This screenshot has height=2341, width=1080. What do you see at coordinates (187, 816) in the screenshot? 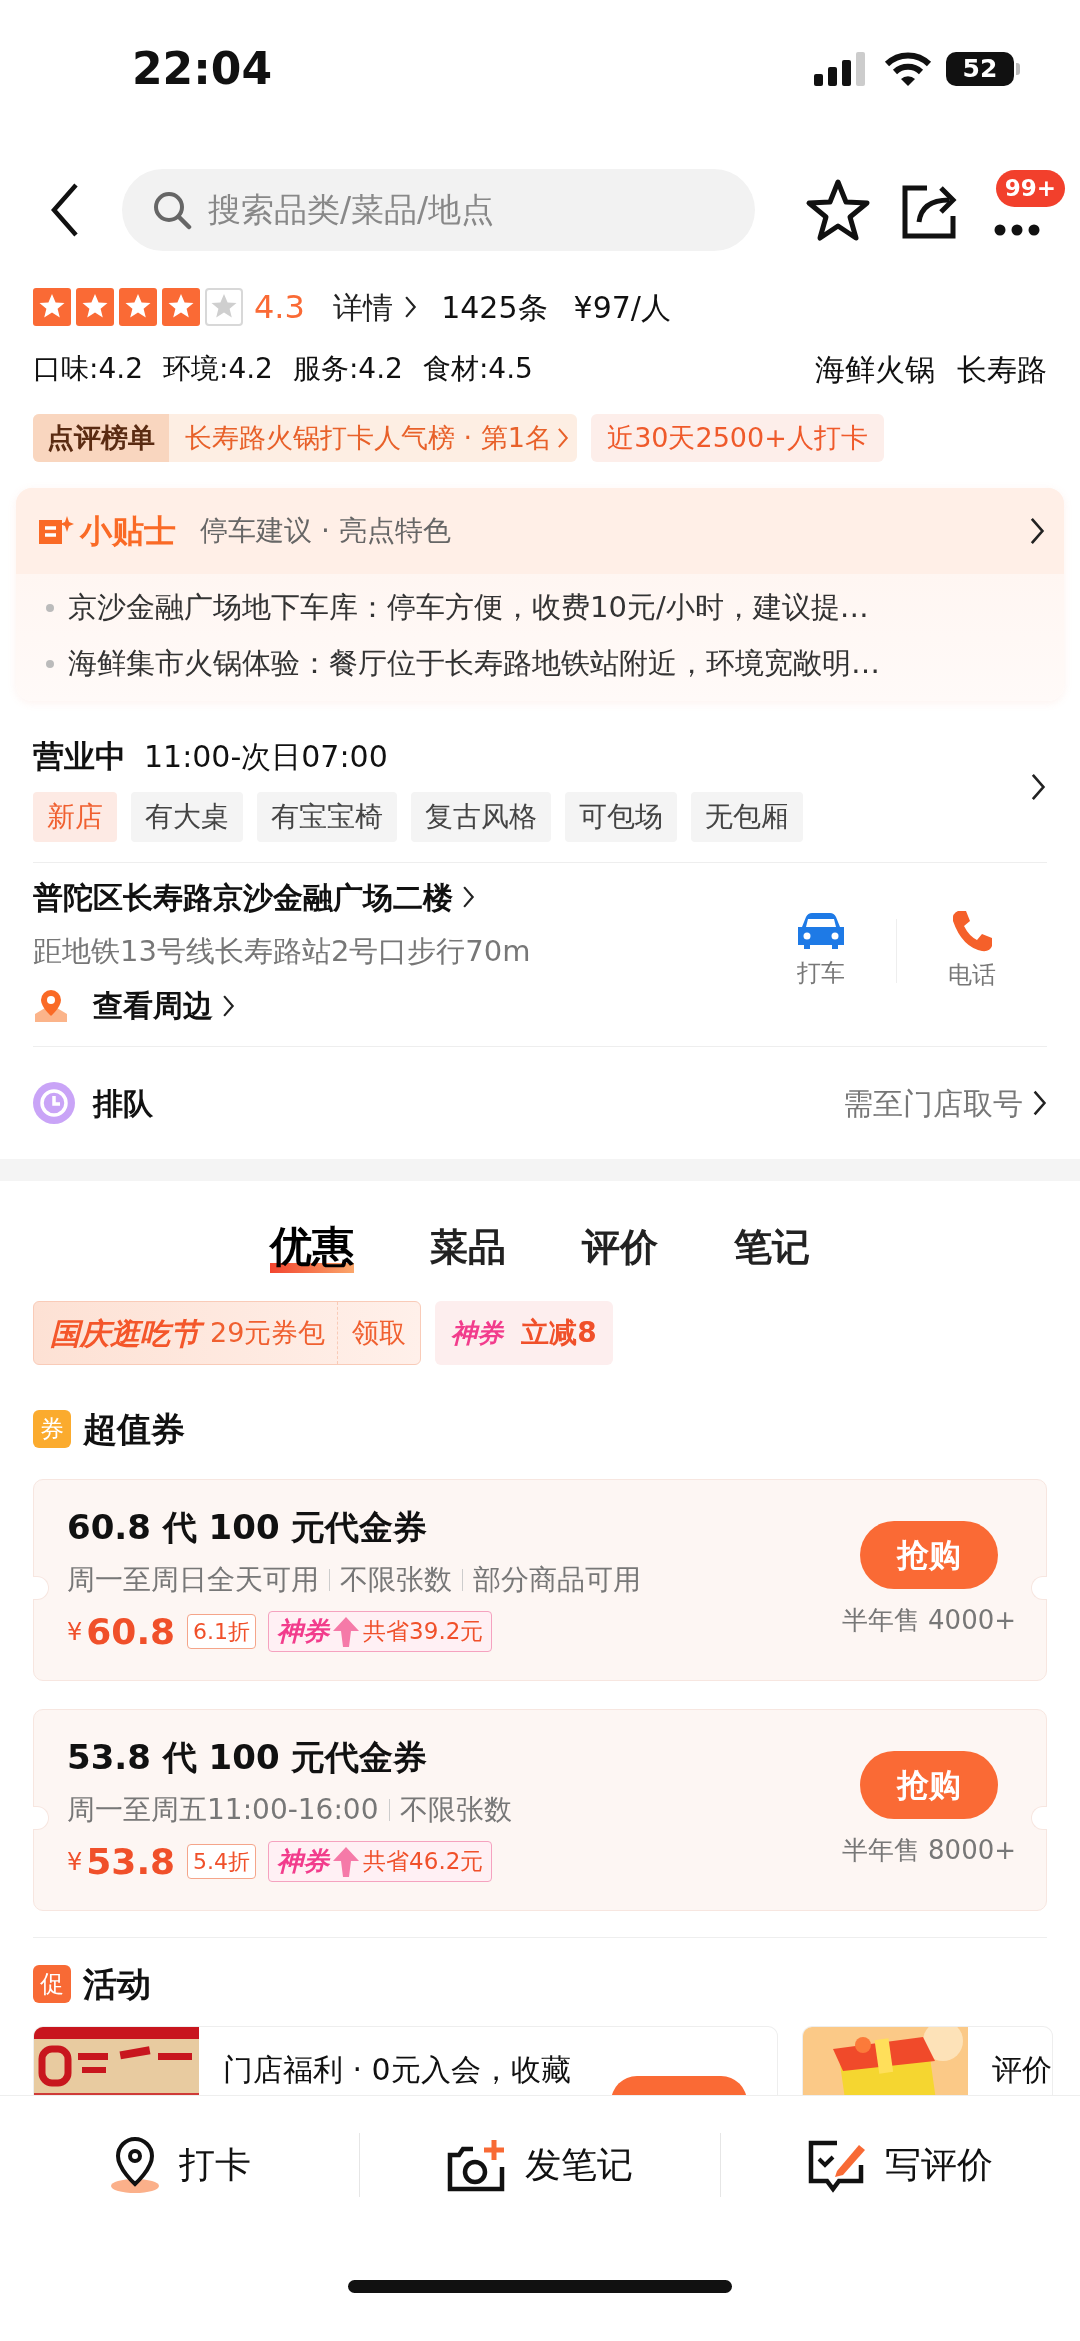
I see `feature-tag: 有大桌` at bounding box center [187, 816].